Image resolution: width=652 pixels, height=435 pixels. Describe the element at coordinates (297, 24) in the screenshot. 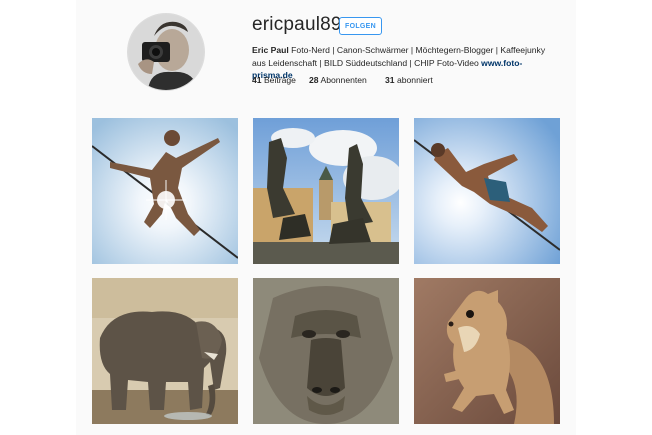

I see `profile-username: ericpaul89` at that location.